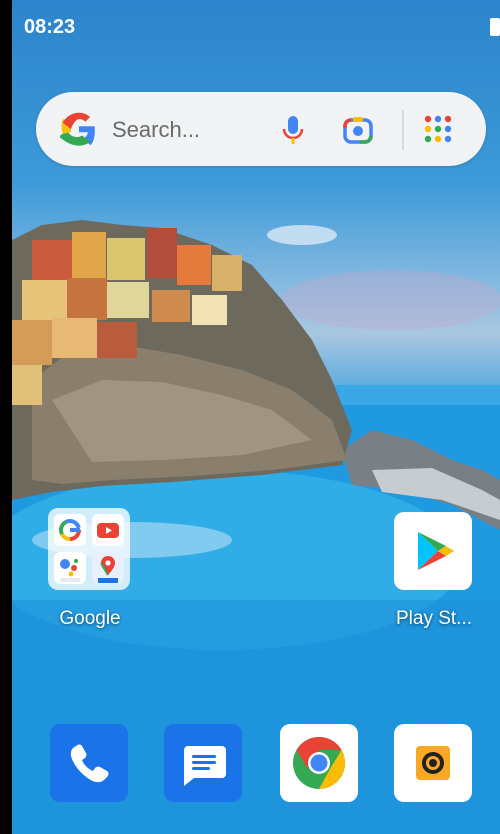 Image resolution: width=500 pixels, height=834 pixels. I want to click on phone-icon, so click(89, 763).